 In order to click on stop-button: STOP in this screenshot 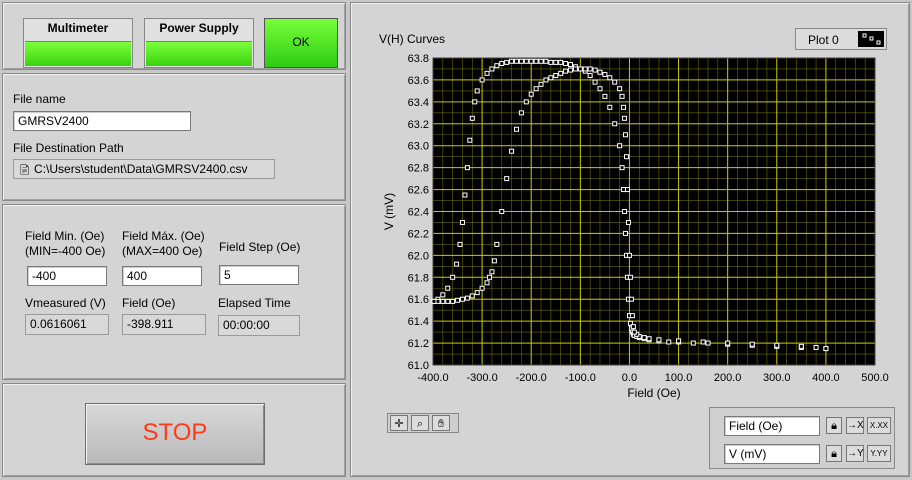, I will do `click(175, 434)`.